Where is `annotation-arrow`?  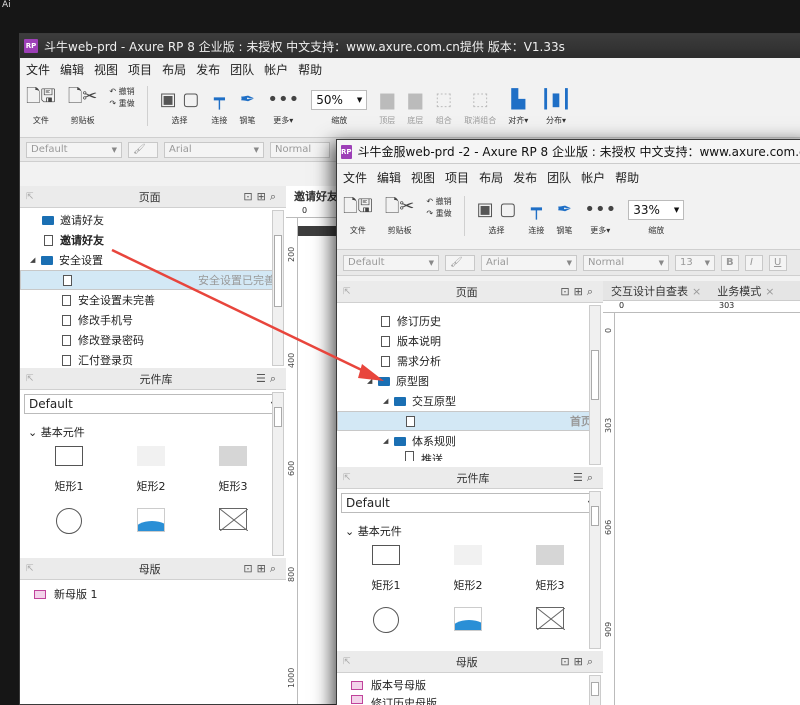
annotation-arrow is located at coordinates (247, 314).